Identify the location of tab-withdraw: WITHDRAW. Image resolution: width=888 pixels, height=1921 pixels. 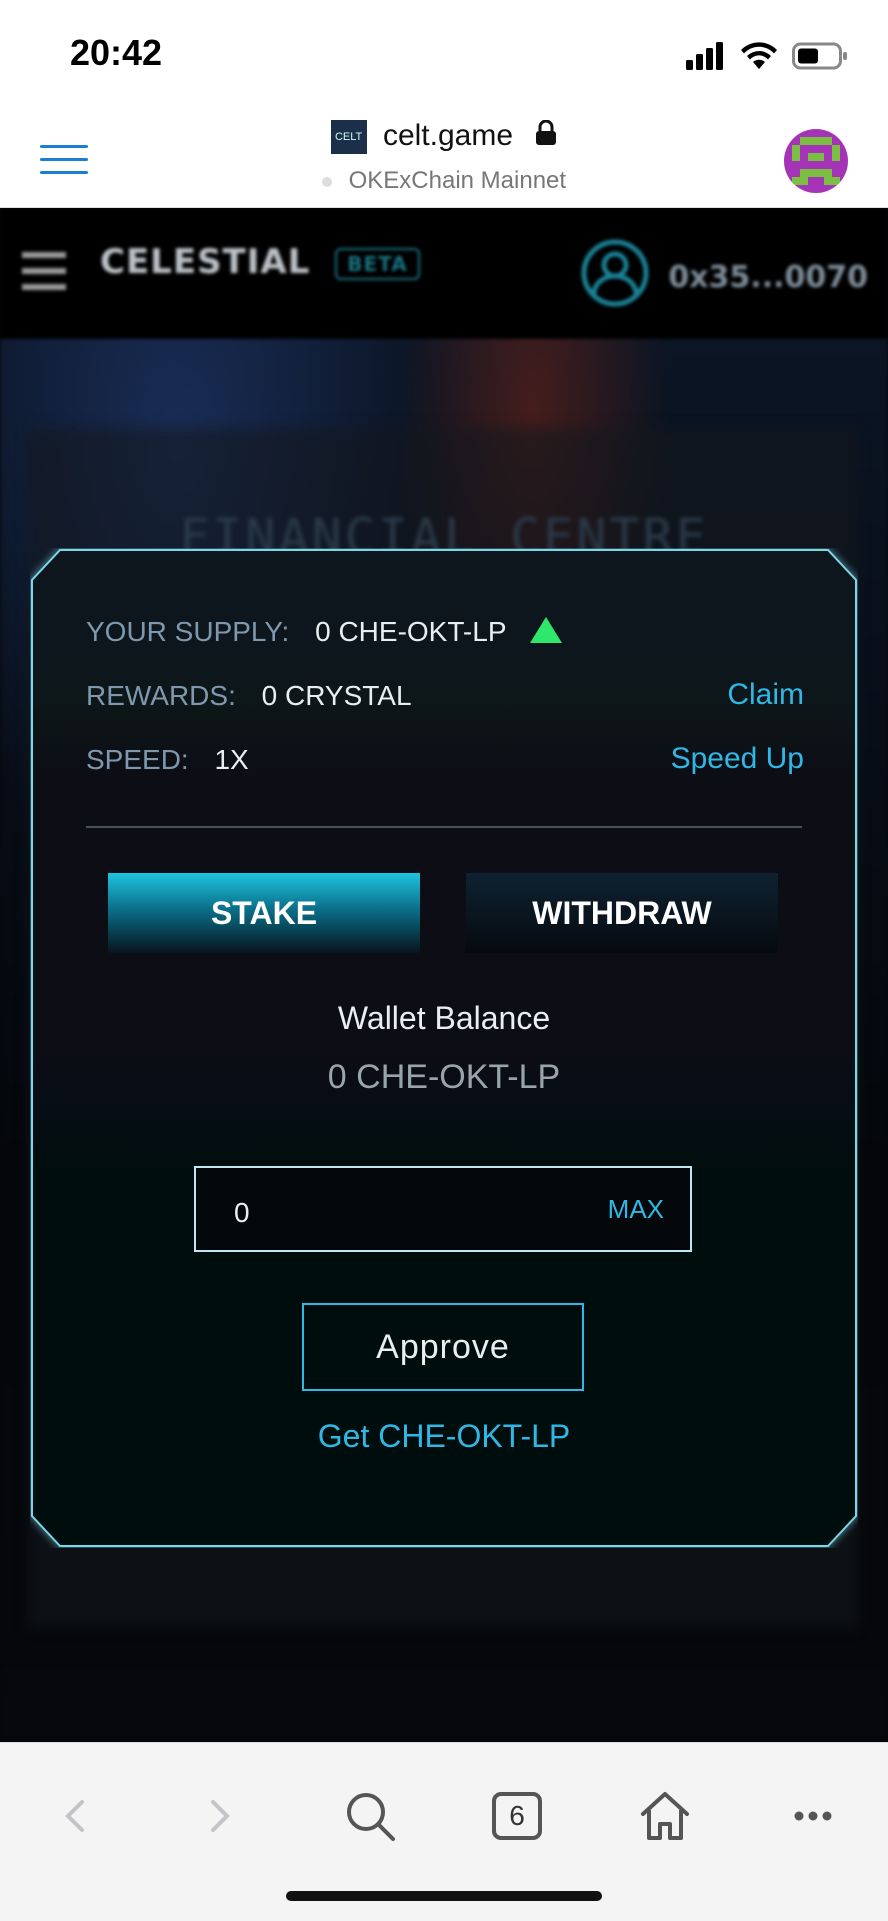
(622, 913).